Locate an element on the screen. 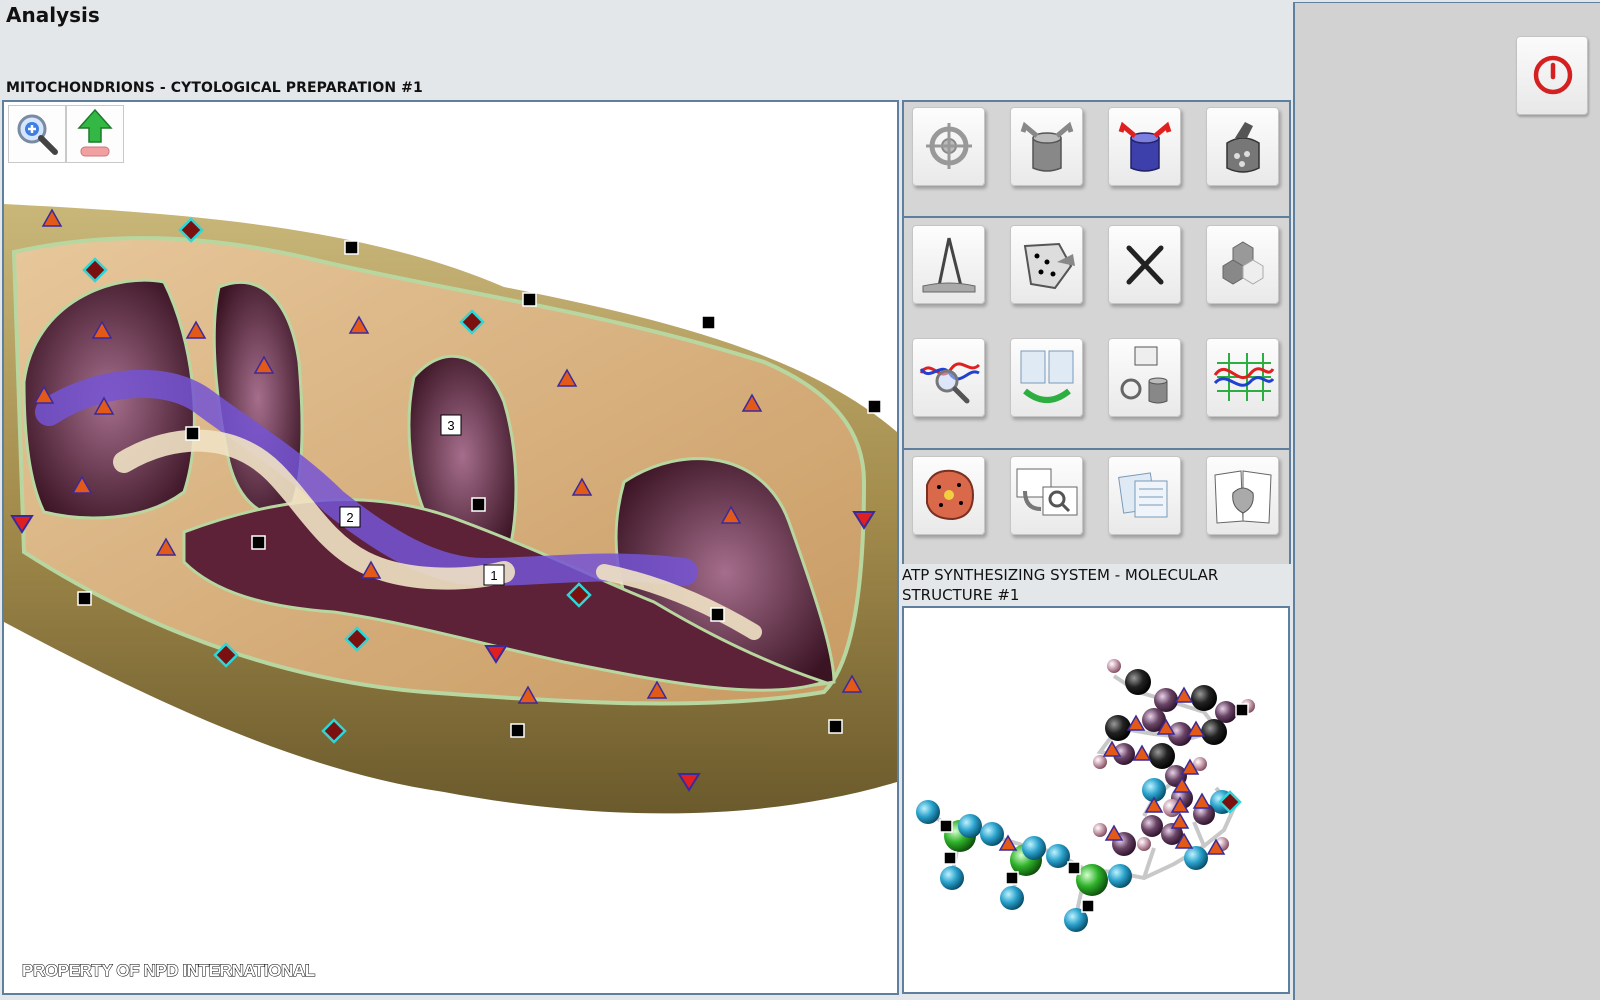 Image resolution: width=1600 pixels, height=1000 pixels. components-button is located at coordinates (1144, 377).